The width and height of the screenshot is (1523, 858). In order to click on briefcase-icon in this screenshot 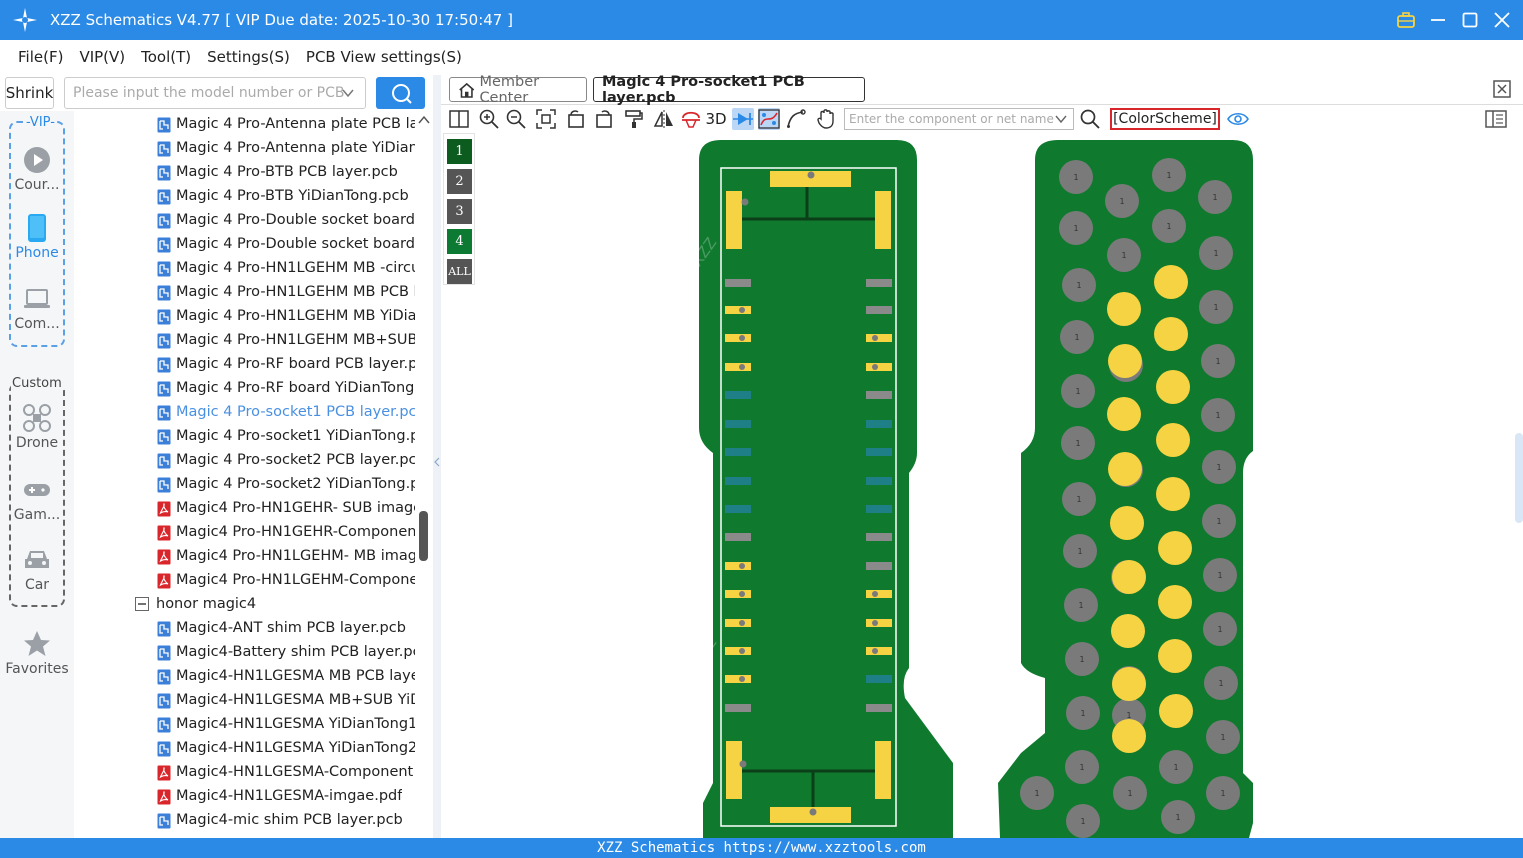, I will do `click(1406, 20)`.